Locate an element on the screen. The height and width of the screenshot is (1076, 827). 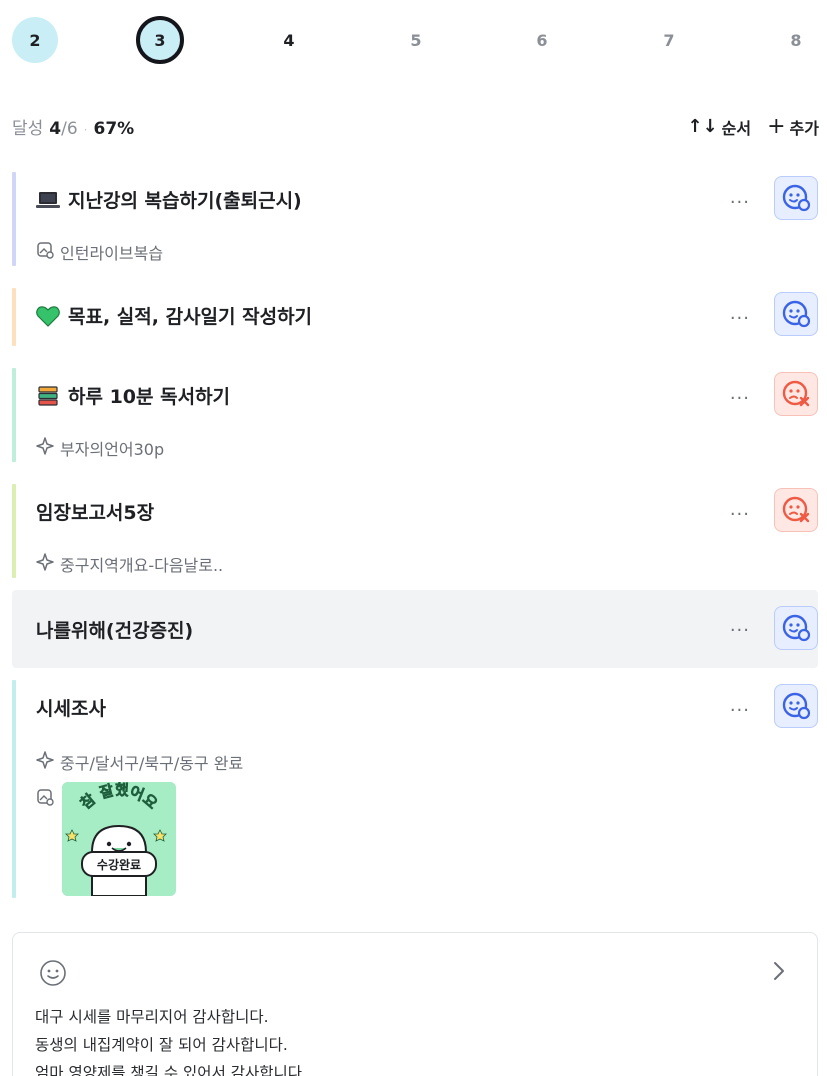
day-selector: 2 3 4 5 6 7 8 is located at coordinates (413, 41).